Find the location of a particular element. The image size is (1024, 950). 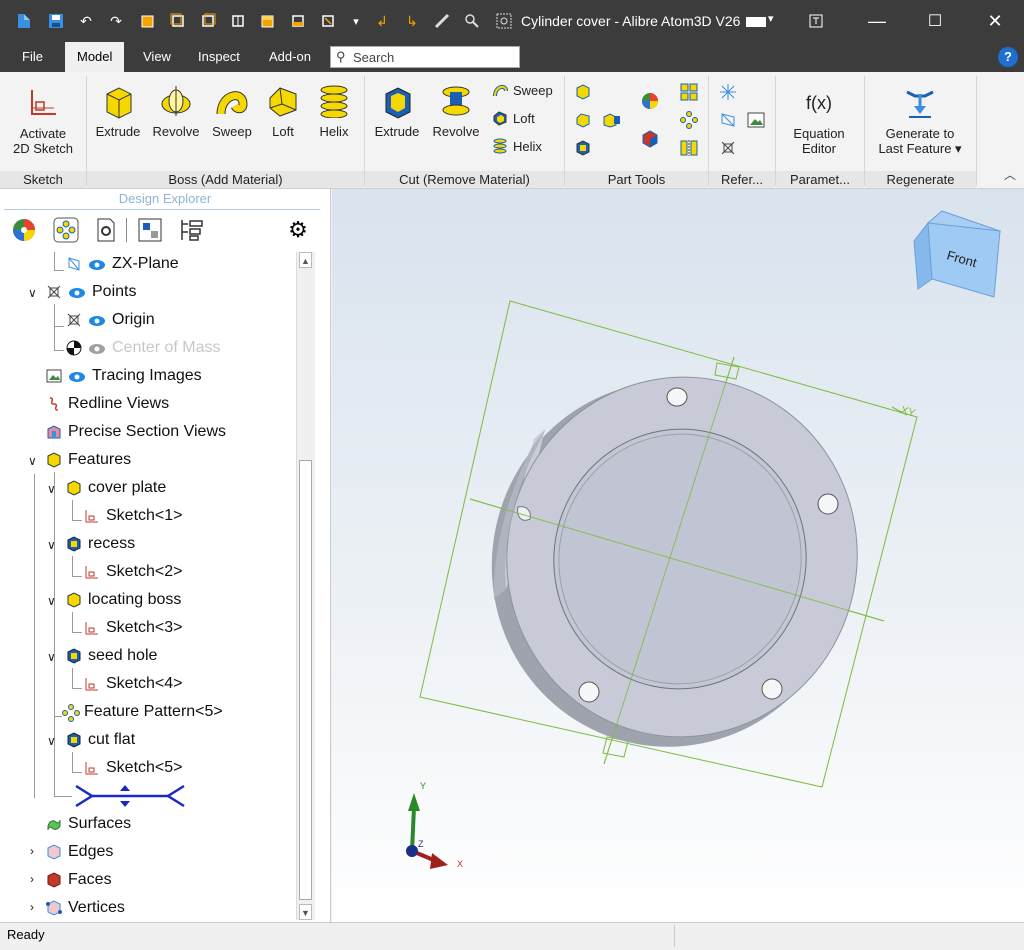

view-bottom-icon is located at coordinates (298, 21).